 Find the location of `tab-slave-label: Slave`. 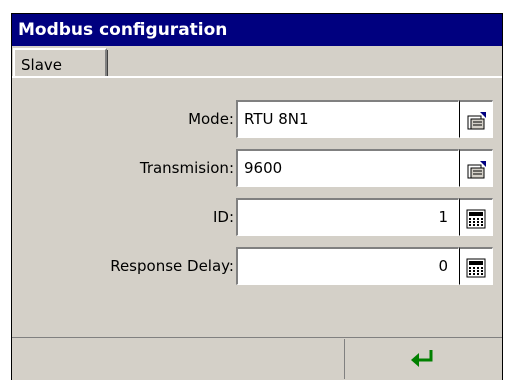

tab-slave-label: Slave is located at coordinates (41, 65).